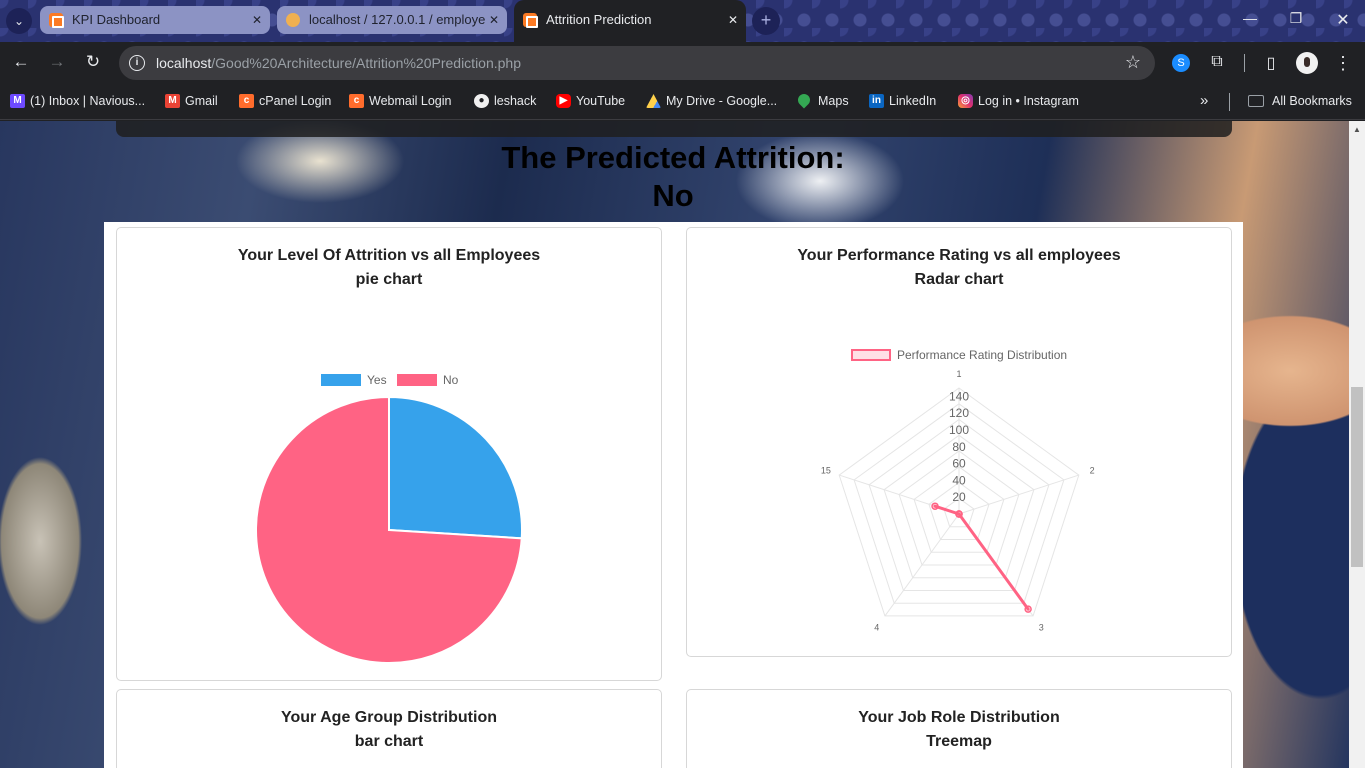 This screenshot has height=768, width=1365. Describe the element at coordinates (389, 717) in the screenshot. I see `card-title: Your Age Group Distribution` at that location.